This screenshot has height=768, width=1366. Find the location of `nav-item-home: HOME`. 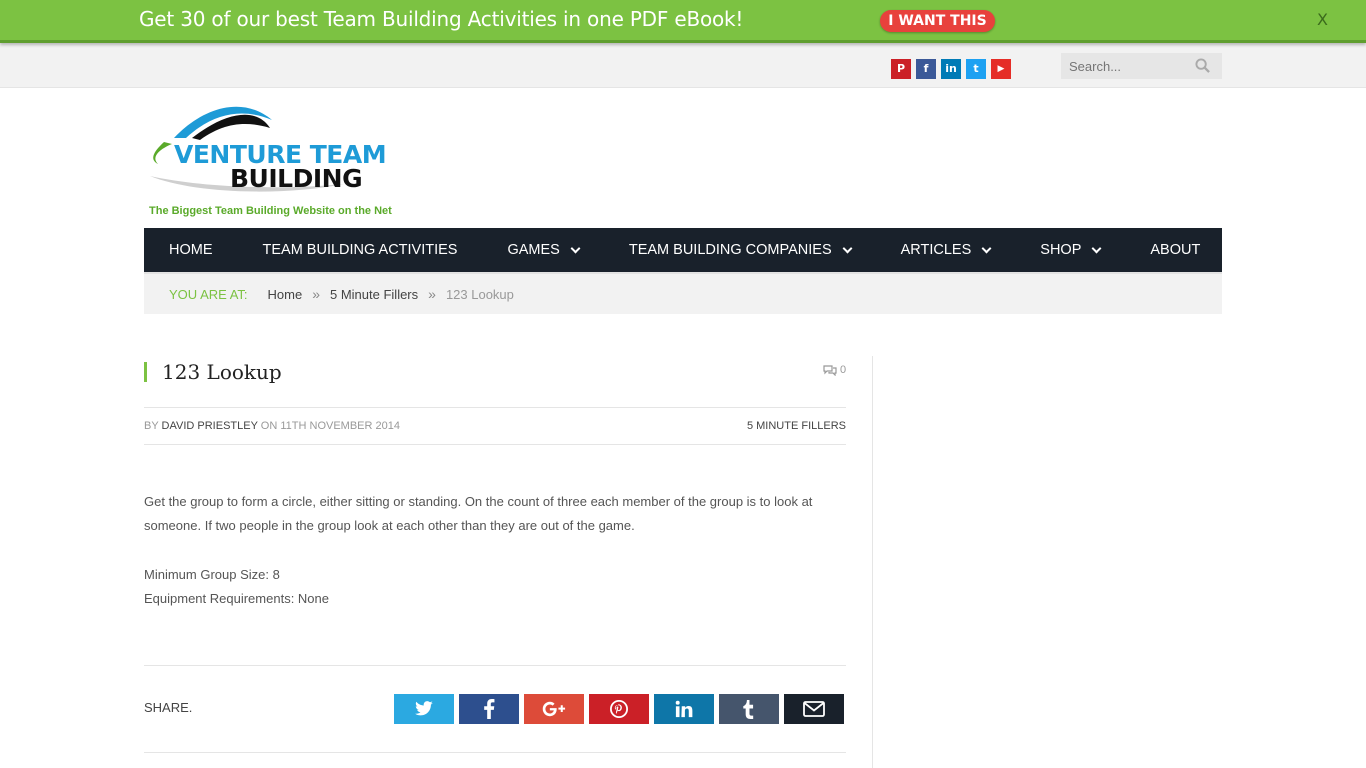

nav-item-home: HOME is located at coordinates (191, 250).